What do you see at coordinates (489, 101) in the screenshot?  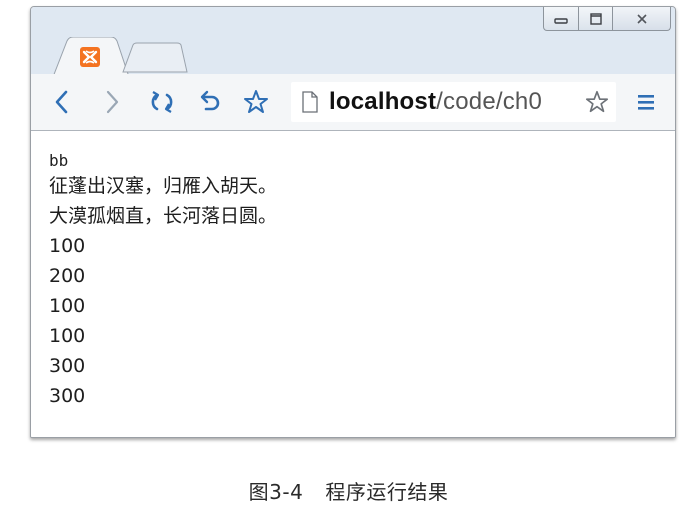 I see `url-path: /code/ch0` at bounding box center [489, 101].